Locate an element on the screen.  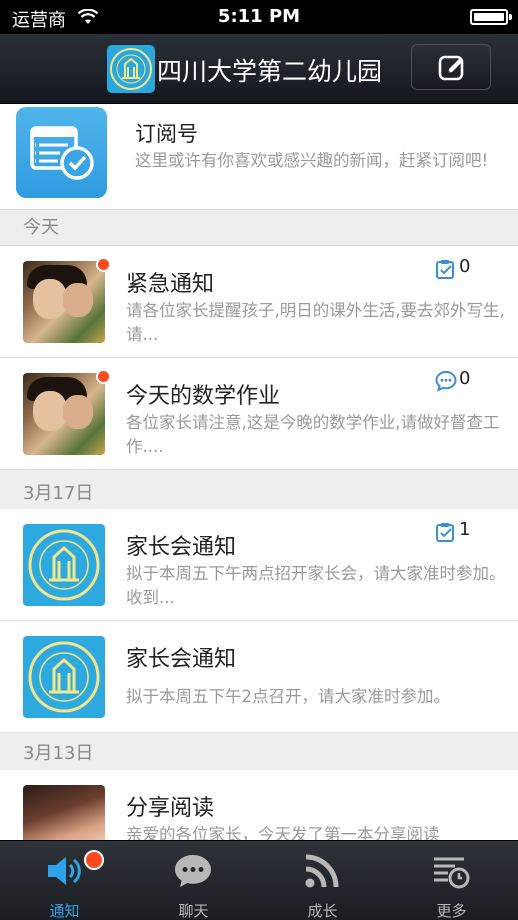
section-header-mar13: 3月13日 is located at coordinates (259, 754).